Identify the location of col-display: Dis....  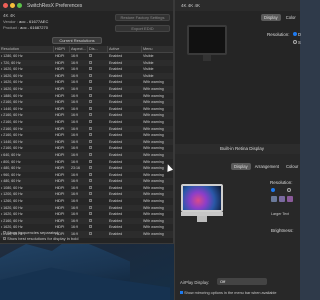
(98, 49).